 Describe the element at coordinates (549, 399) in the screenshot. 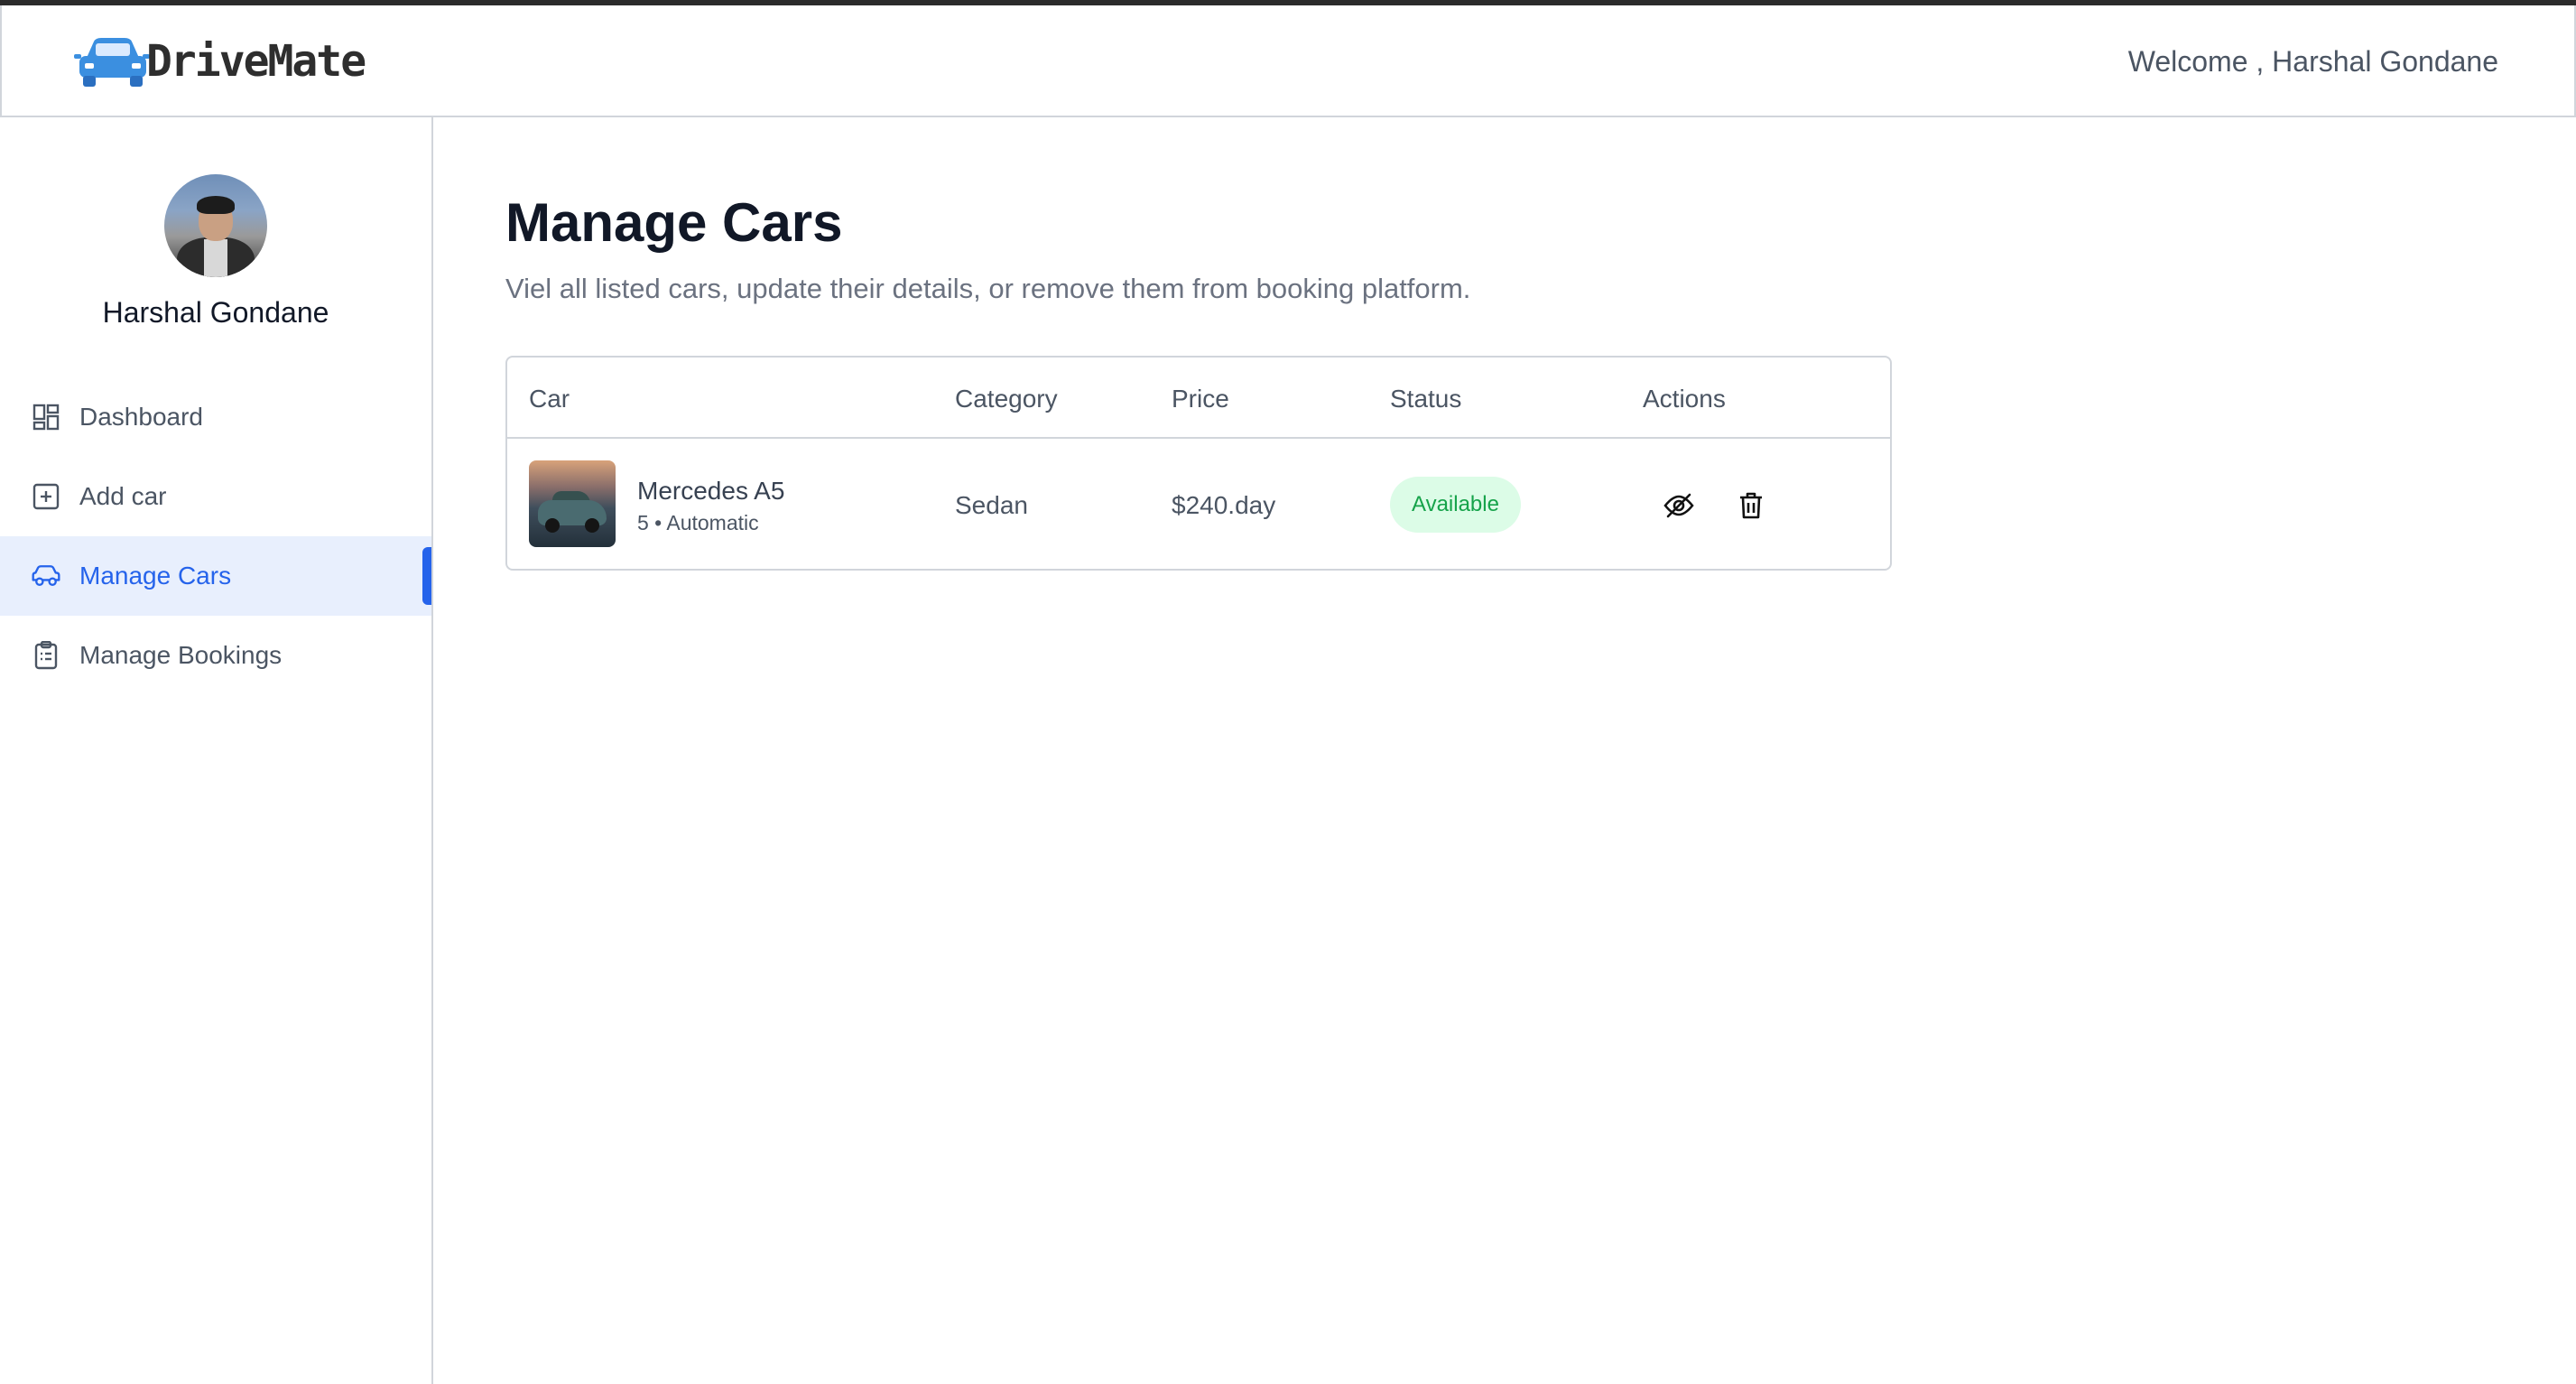

I see `column-header-car: Car` at that location.